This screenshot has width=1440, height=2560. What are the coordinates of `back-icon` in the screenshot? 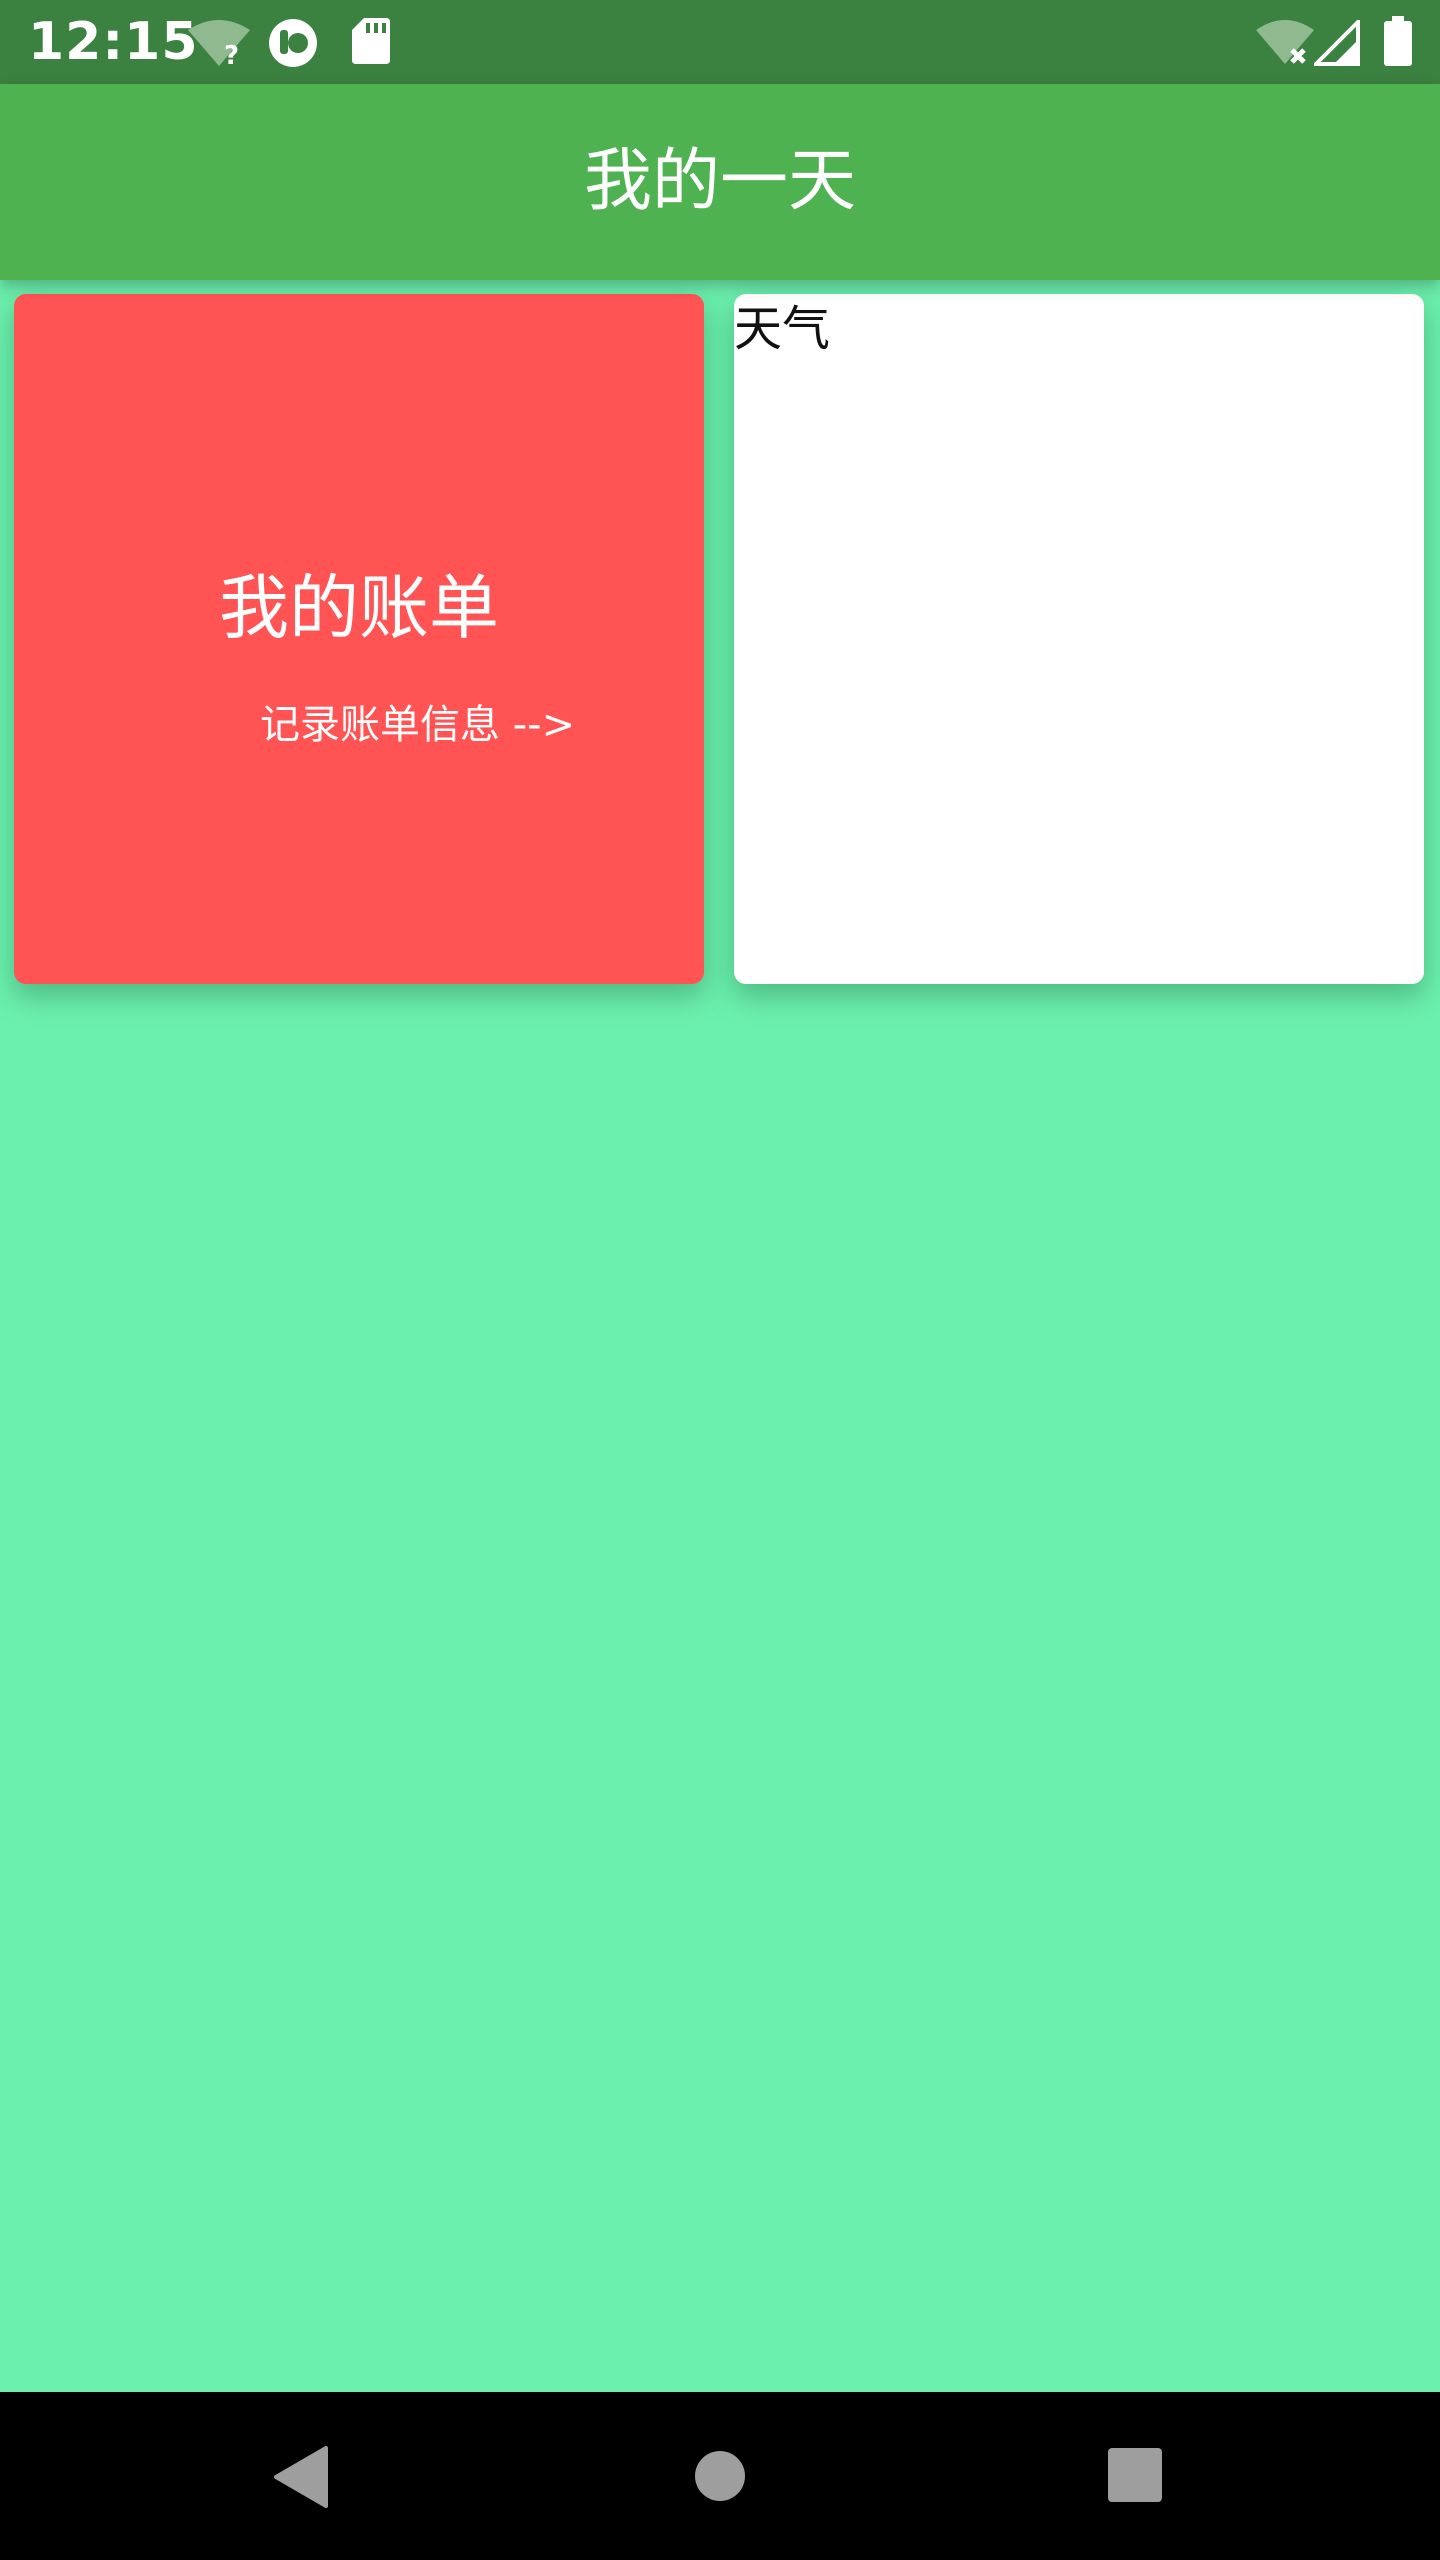 It's located at (300, 2477).